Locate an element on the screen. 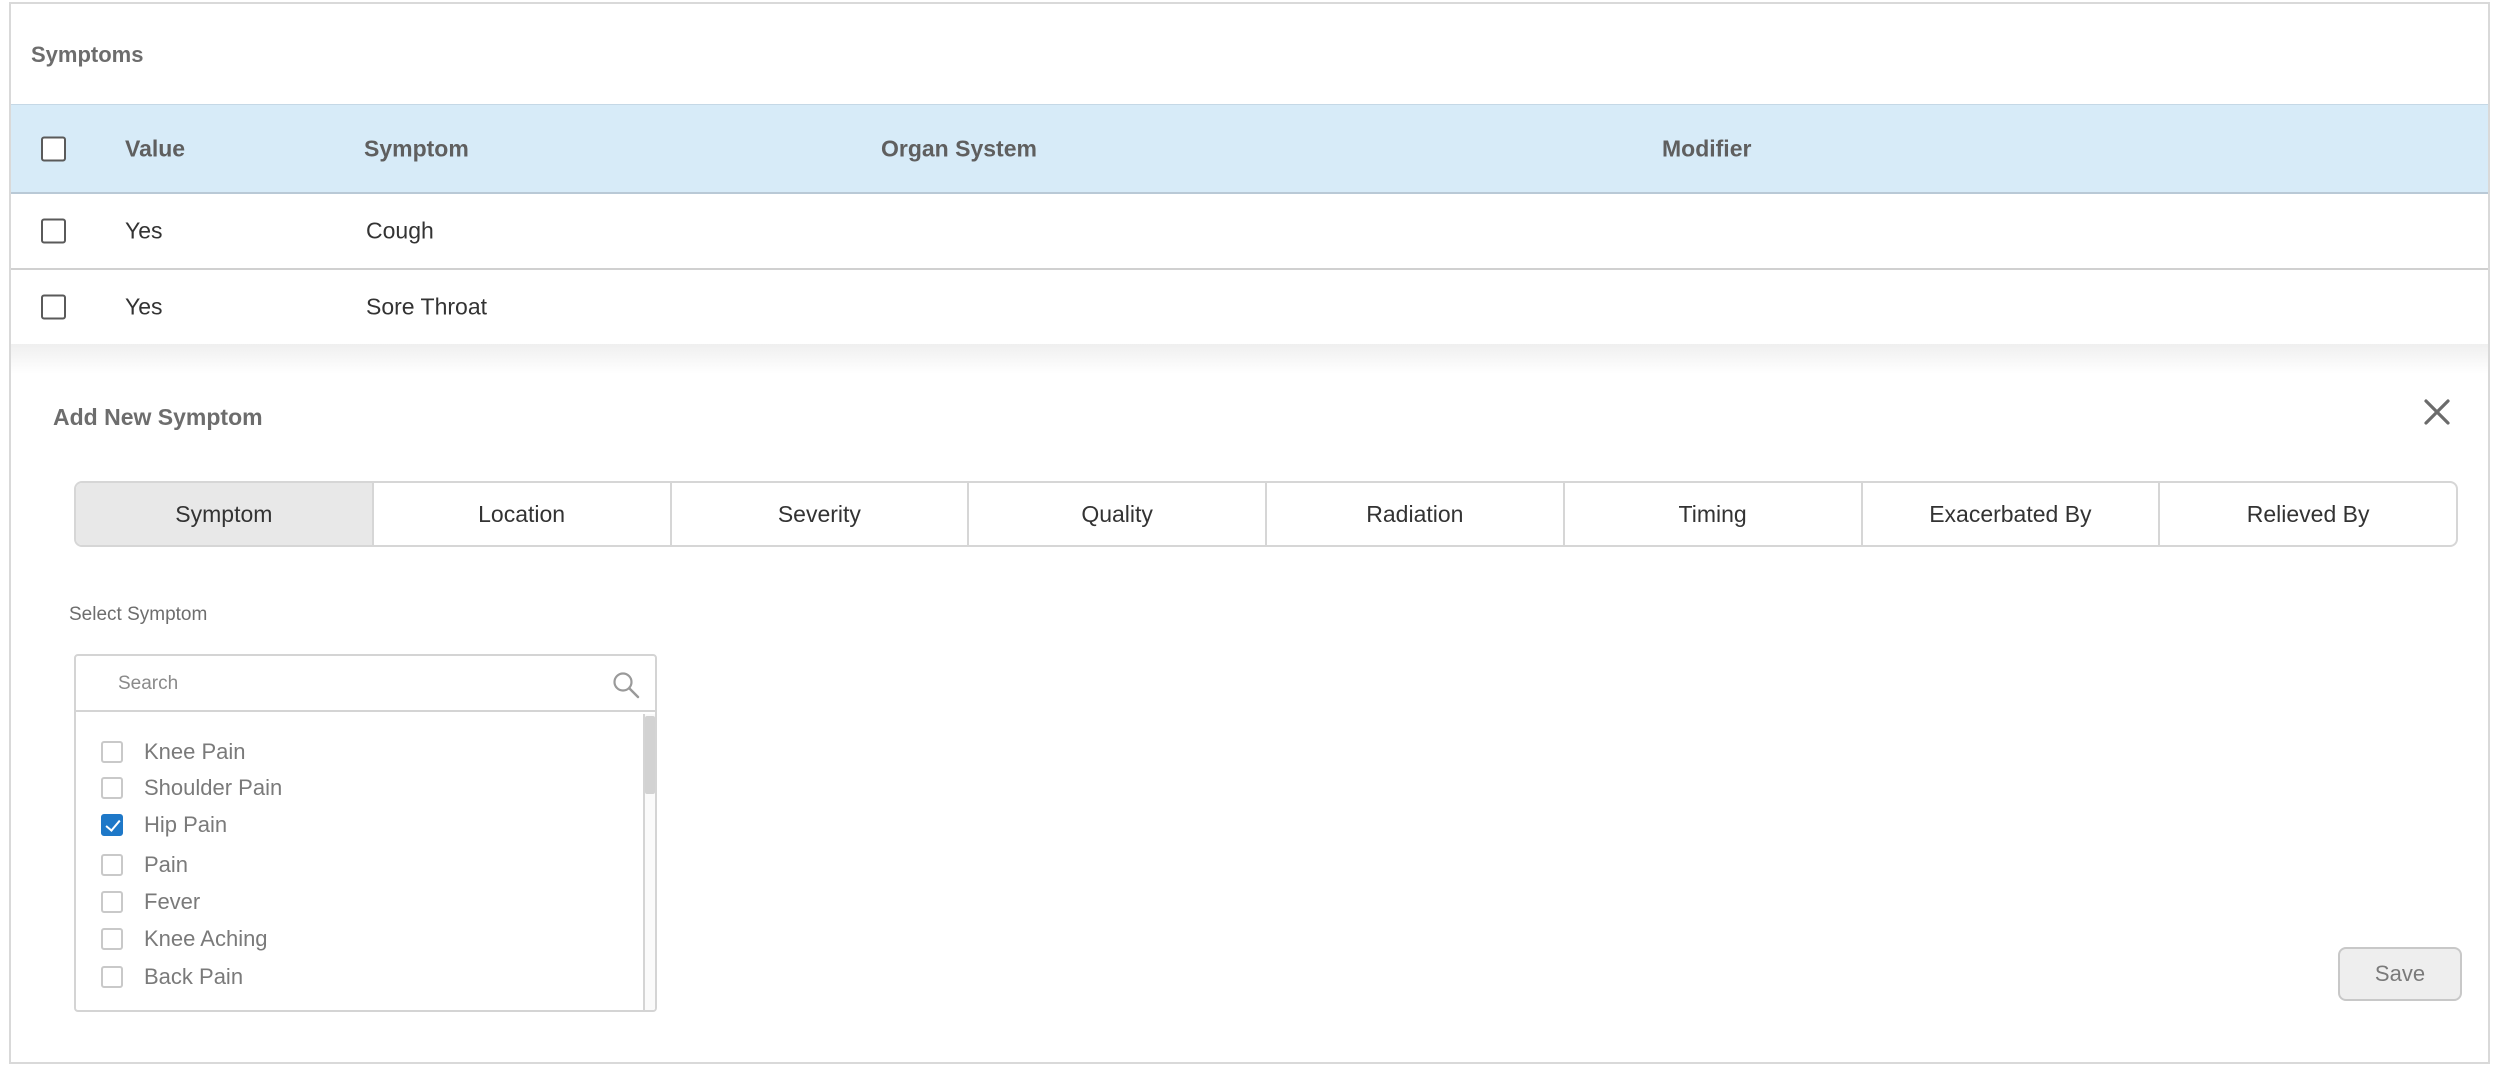 The height and width of the screenshot is (1066, 2500). column-header-organ-system: Organ System is located at coordinates (959, 148).